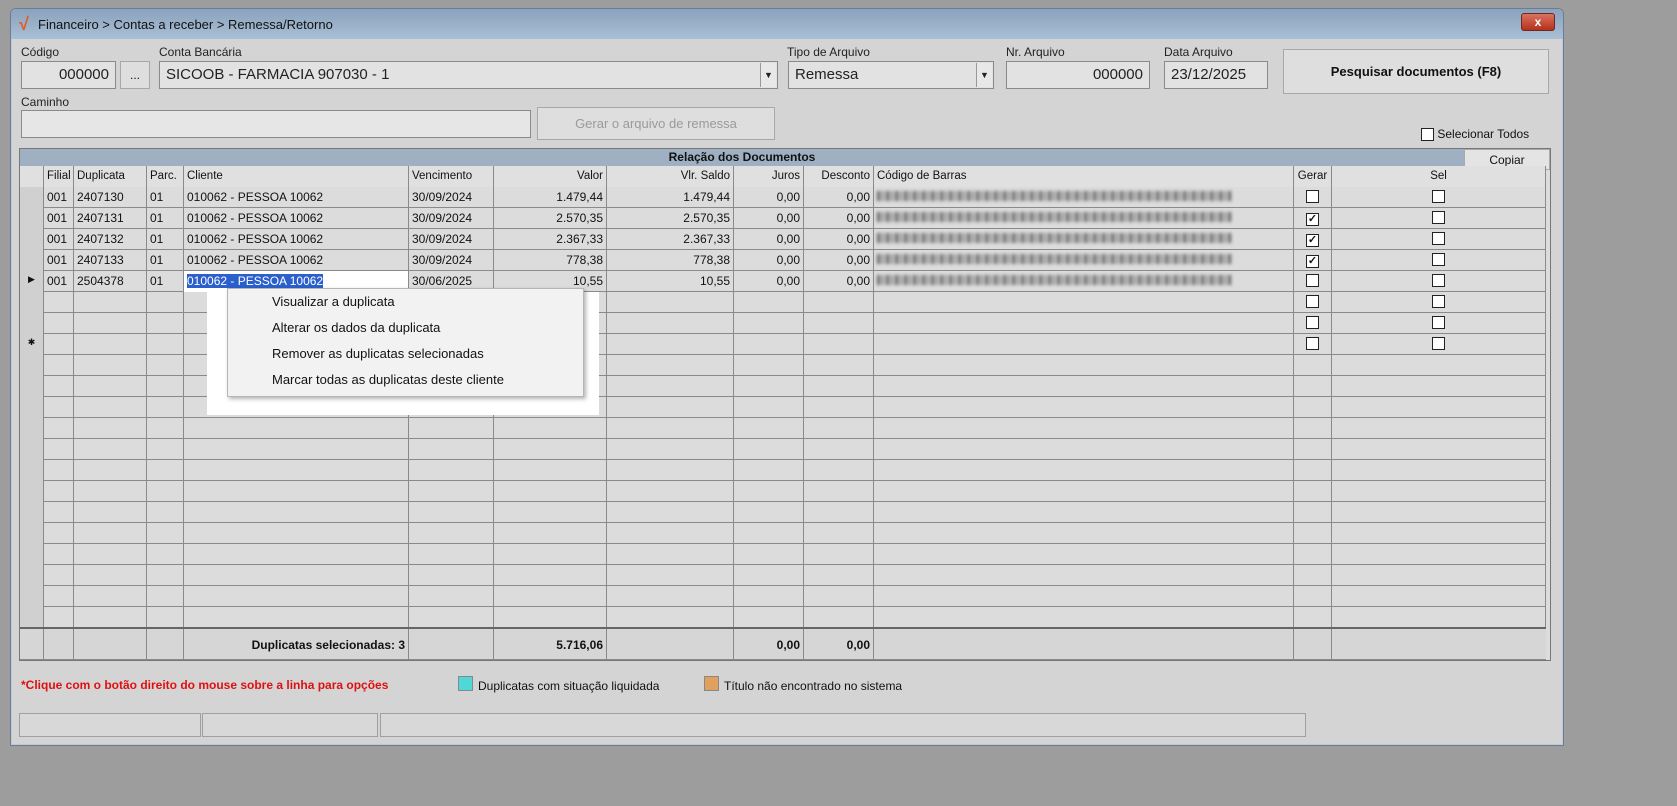  Describe the element at coordinates (670, 197) in the screenshot. I see `cell-saldo: 1.479,44` at that location.